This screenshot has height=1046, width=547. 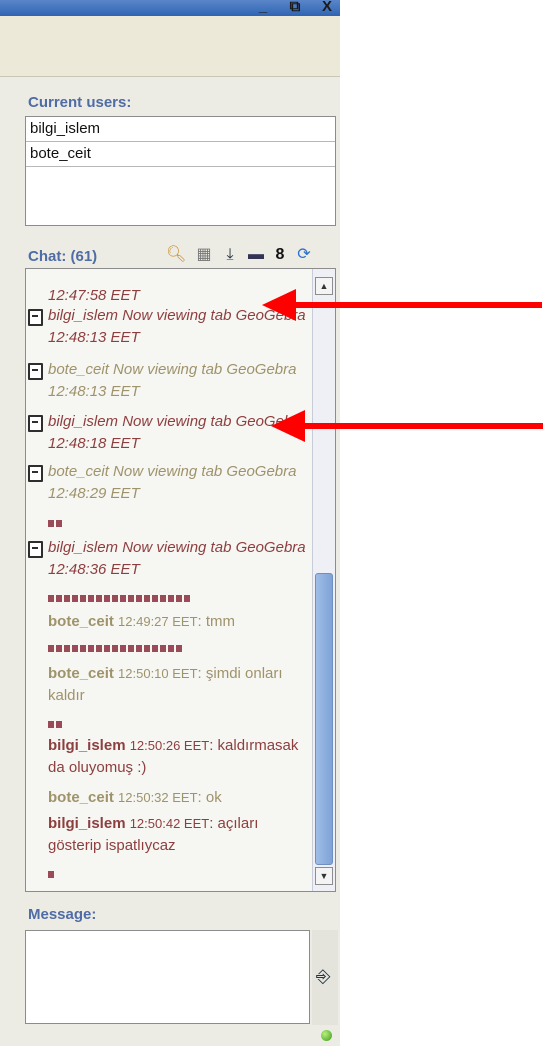 What do you see at coordinates (180, 154) in the screenshot?
I see `user-item: bote_ceit` at bounding box center [180, 154].